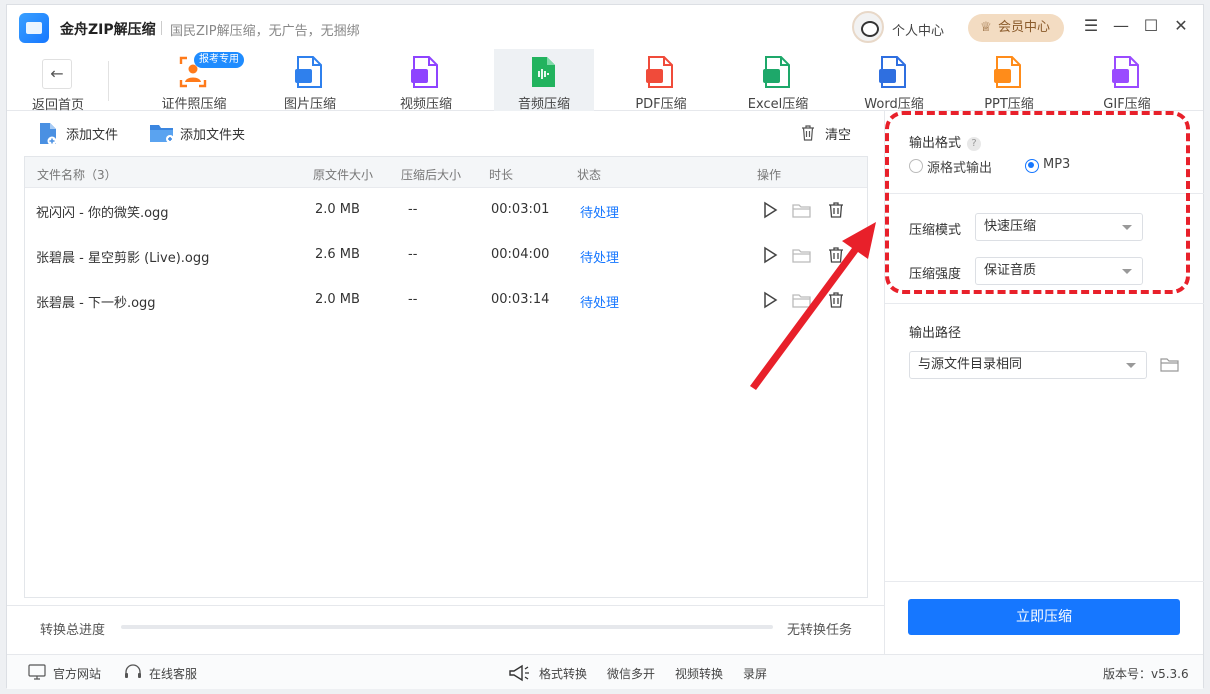 This screenshot has height=694, width=1210. Describe the element at coordinates (1037, 202) in the screenshot. I see `highlight-annotation-box` at that location.